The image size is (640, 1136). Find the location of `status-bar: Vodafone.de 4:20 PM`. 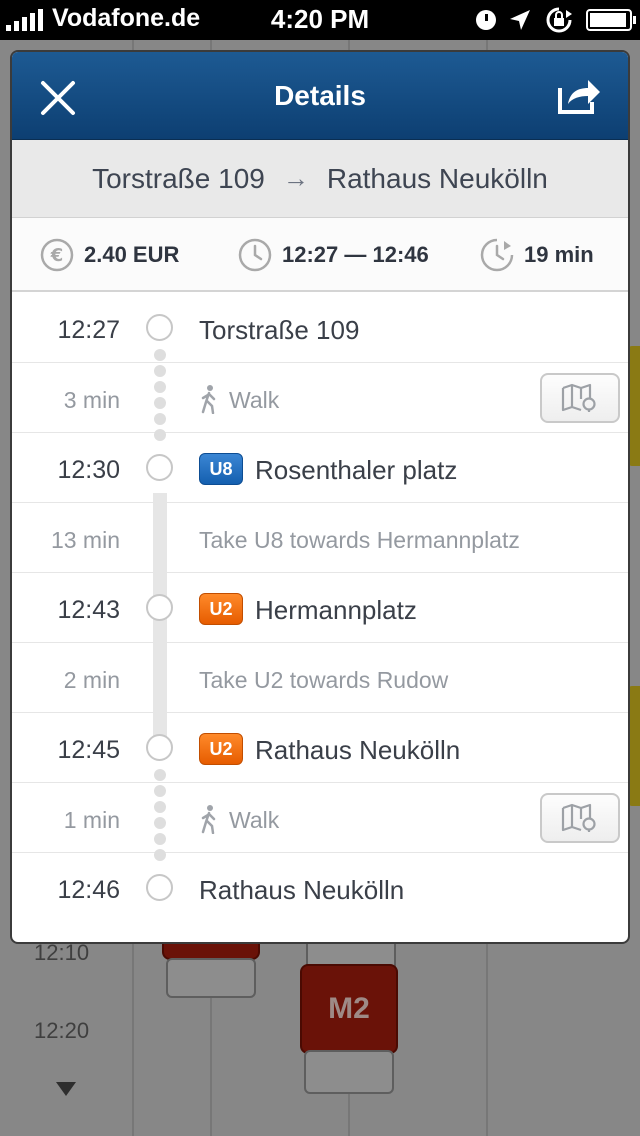

status-bar: Vodafone.de 4:20 PM is located at coordinates (320, 20).